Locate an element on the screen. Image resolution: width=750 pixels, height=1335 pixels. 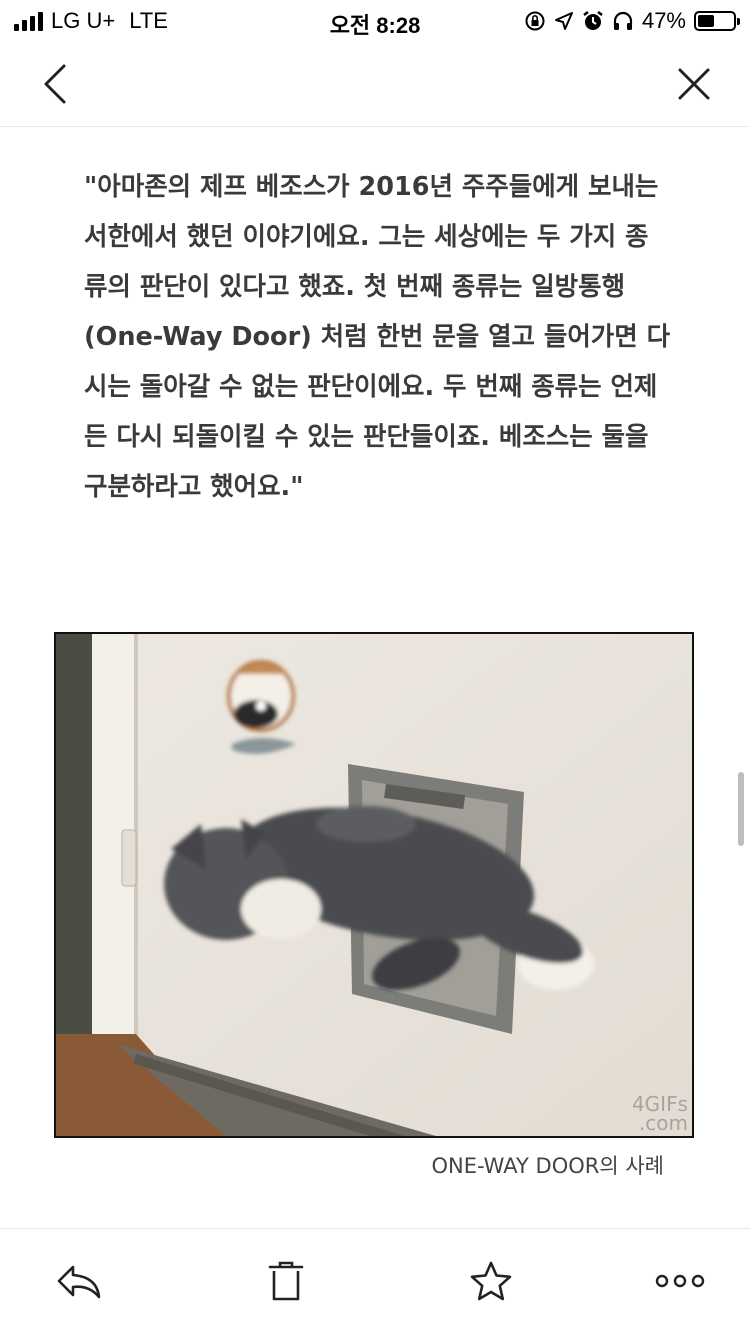
reply-button is located at coordinates (79, 1281).